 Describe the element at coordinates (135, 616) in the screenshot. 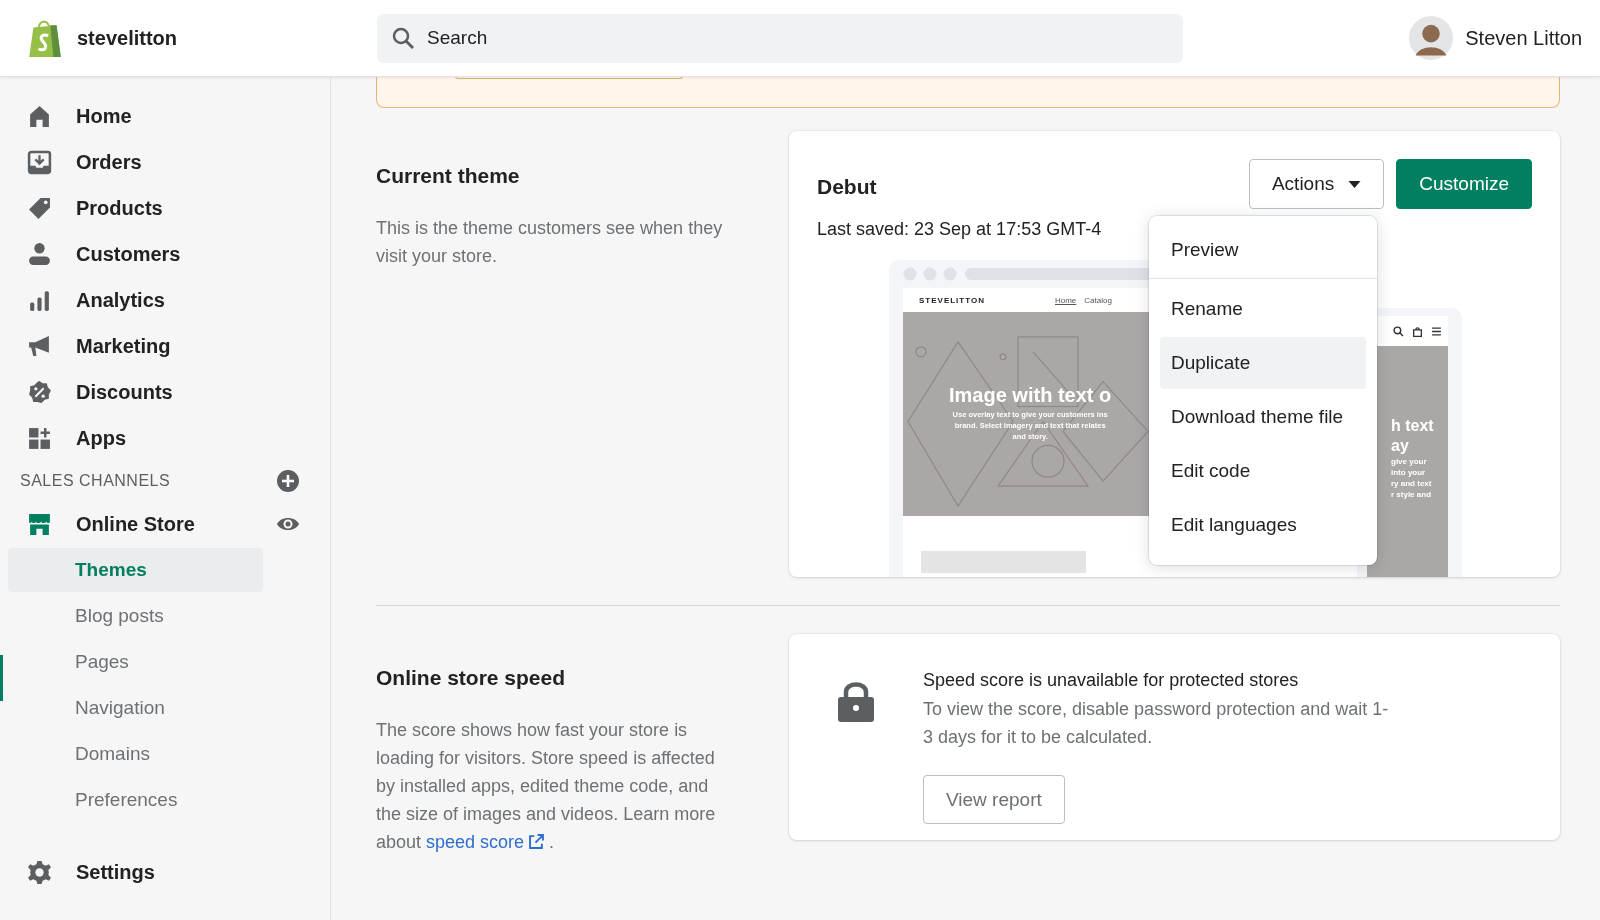

I see `subnav-item: Blog posts` at that location.